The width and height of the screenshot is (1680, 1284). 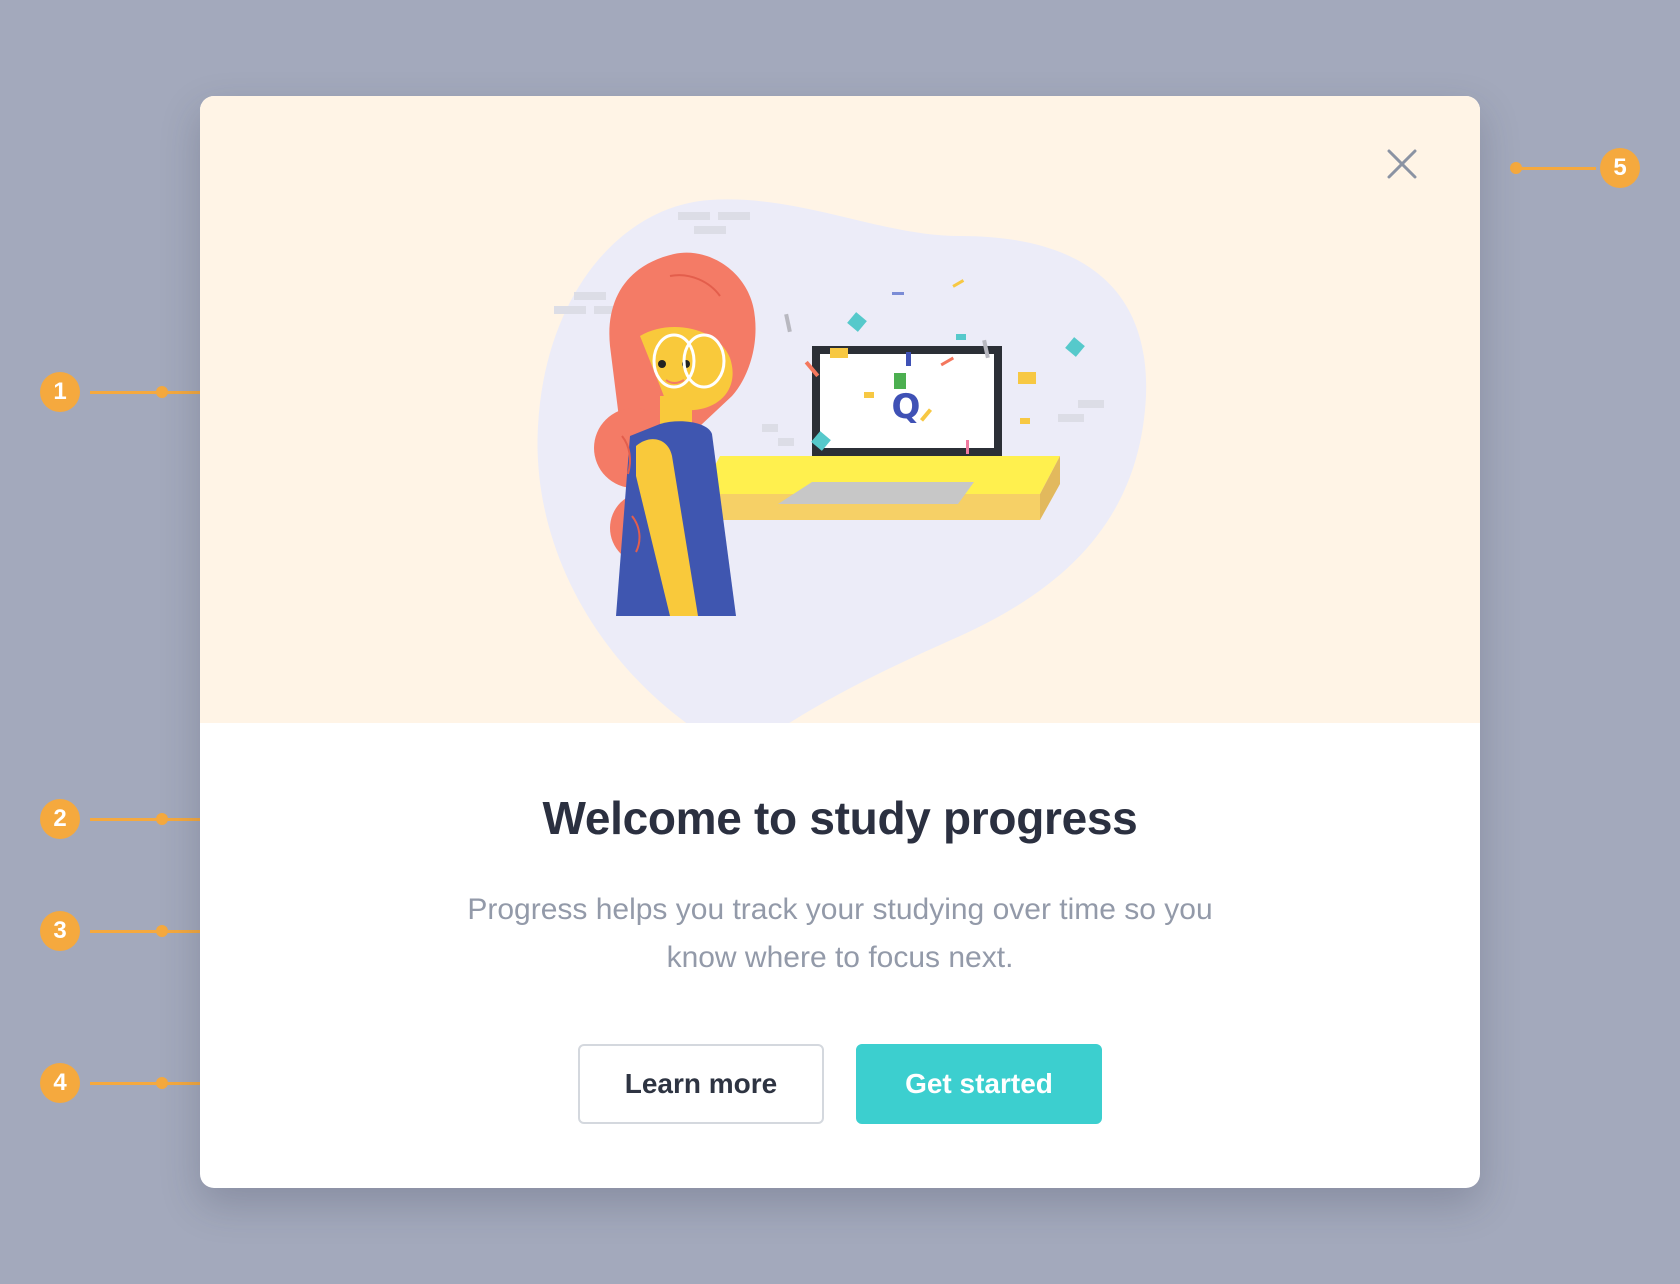 I want to click on close-button, so click(x=1402, y=164).